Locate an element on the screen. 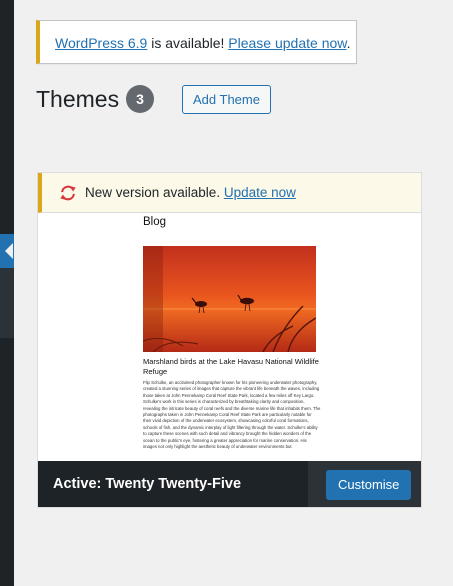  add-theme-button: Add Theme is located at coordinates (226, 99).